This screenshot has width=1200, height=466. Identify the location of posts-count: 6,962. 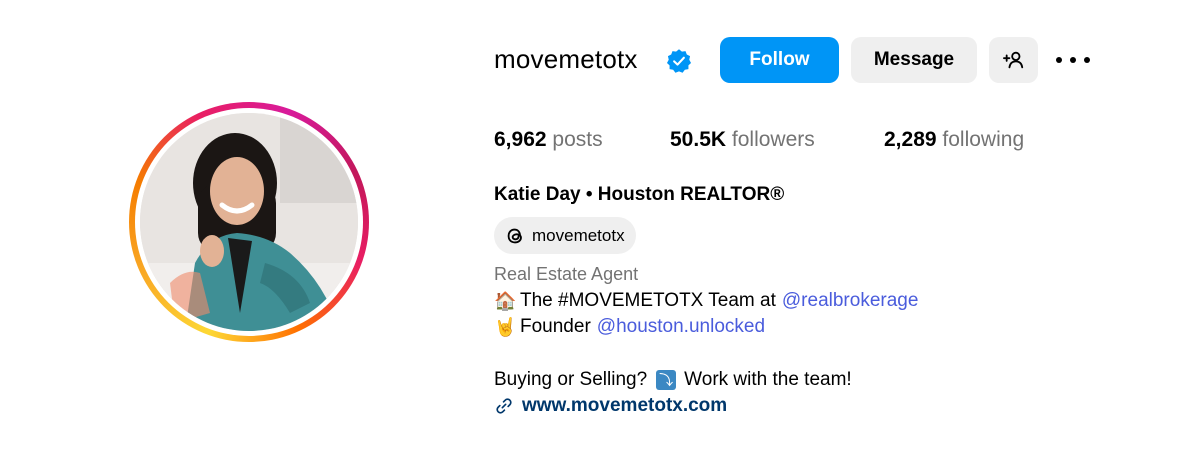
(520, 139).